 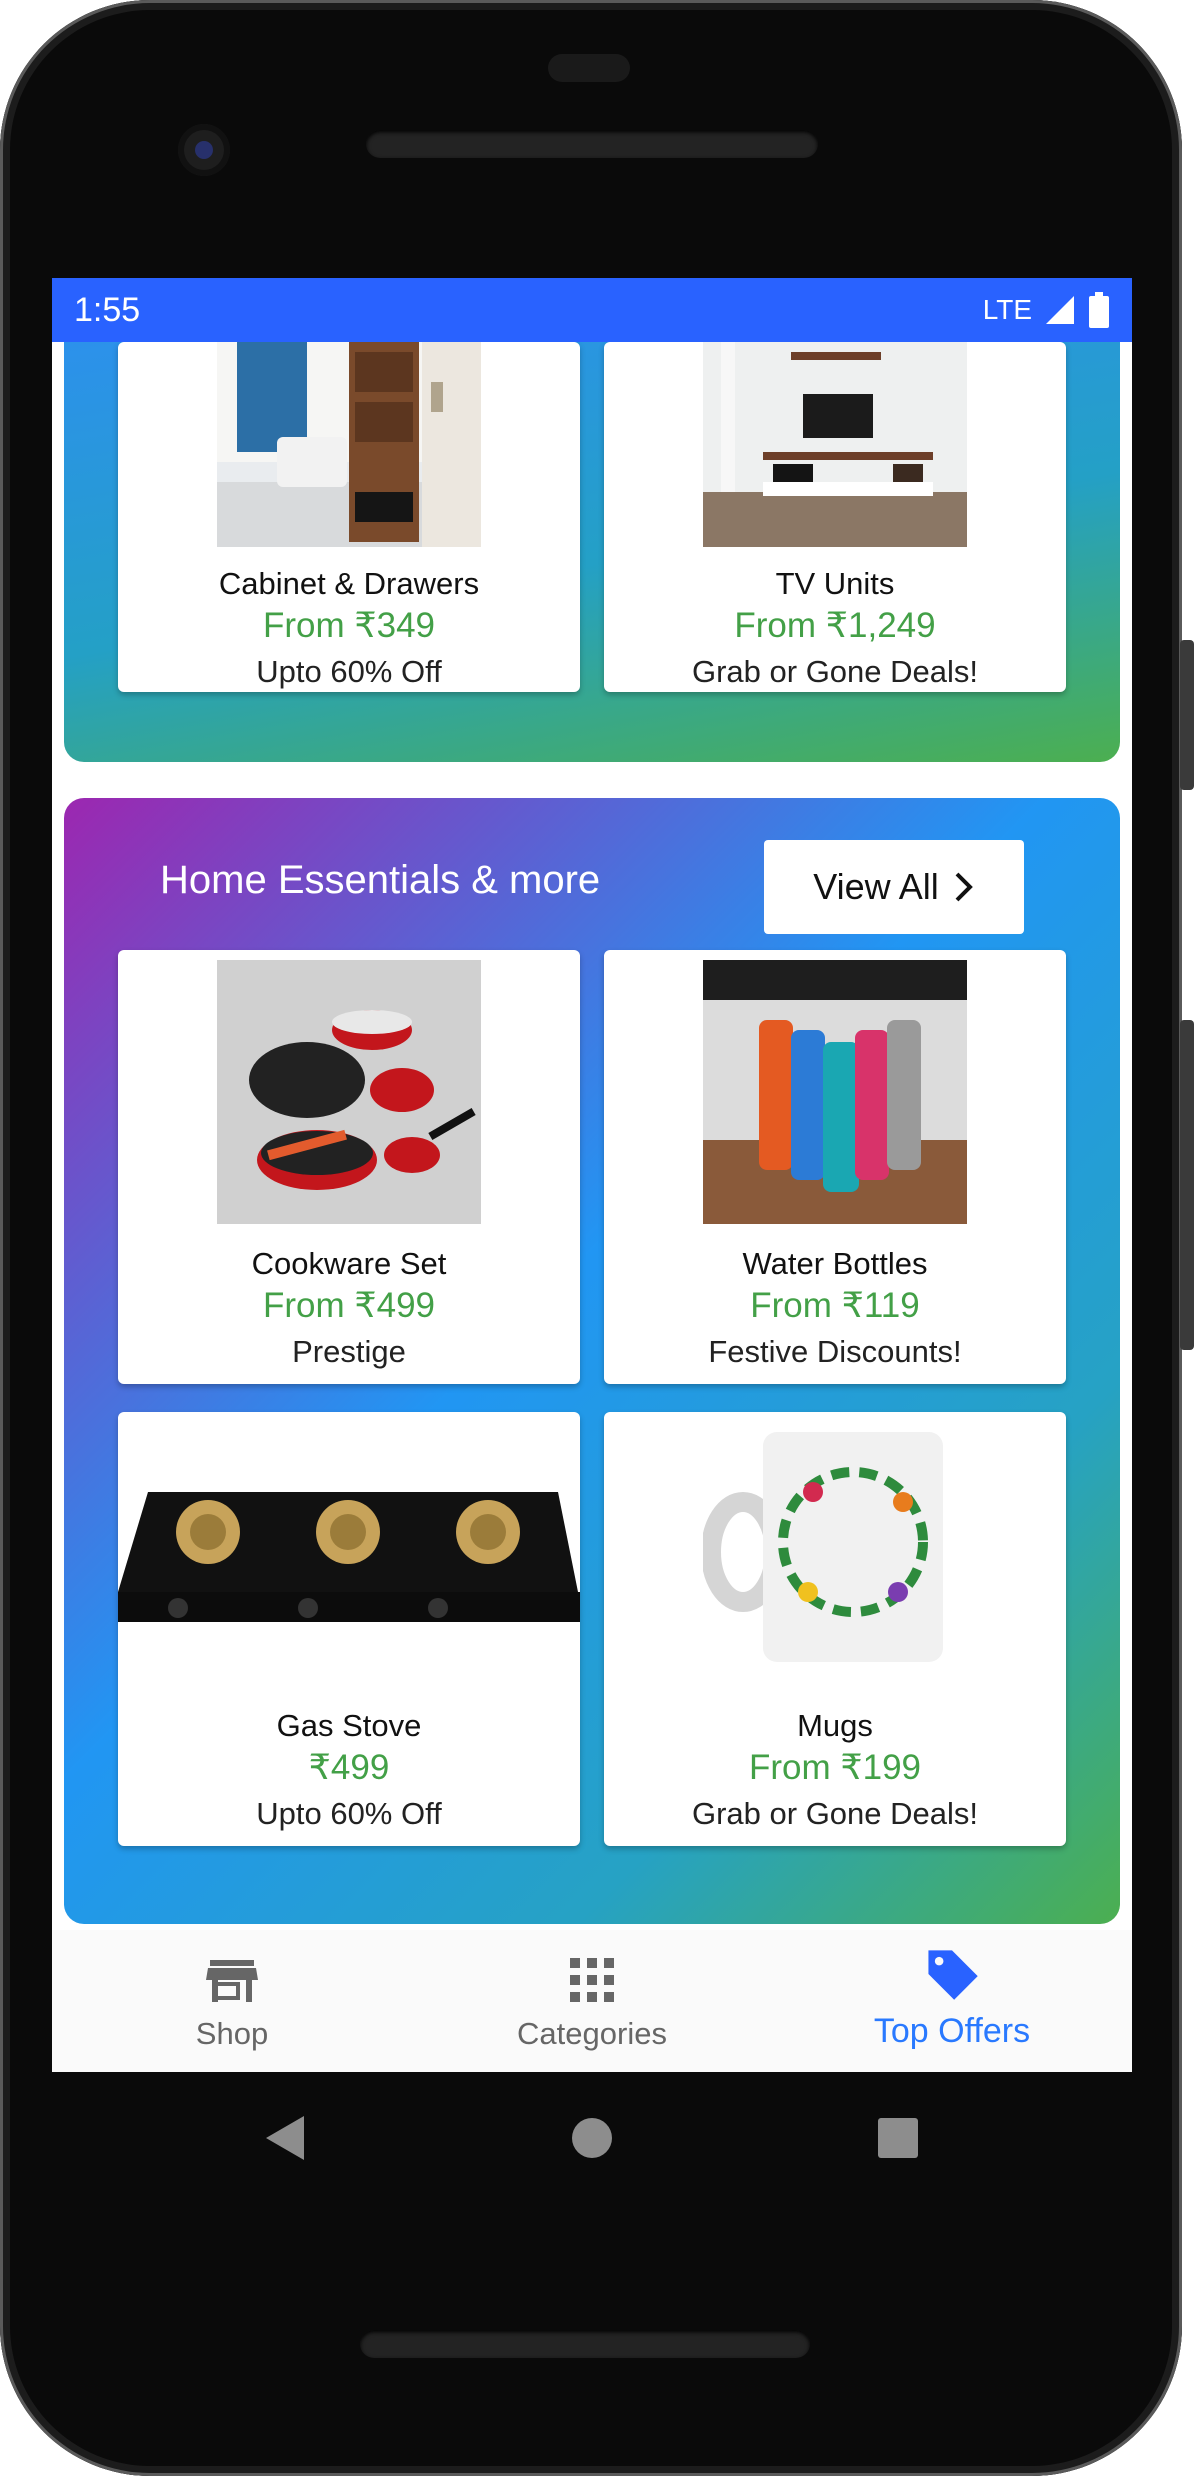 I want to click on product-price: From ₹199, so click(x=835, y=1767).